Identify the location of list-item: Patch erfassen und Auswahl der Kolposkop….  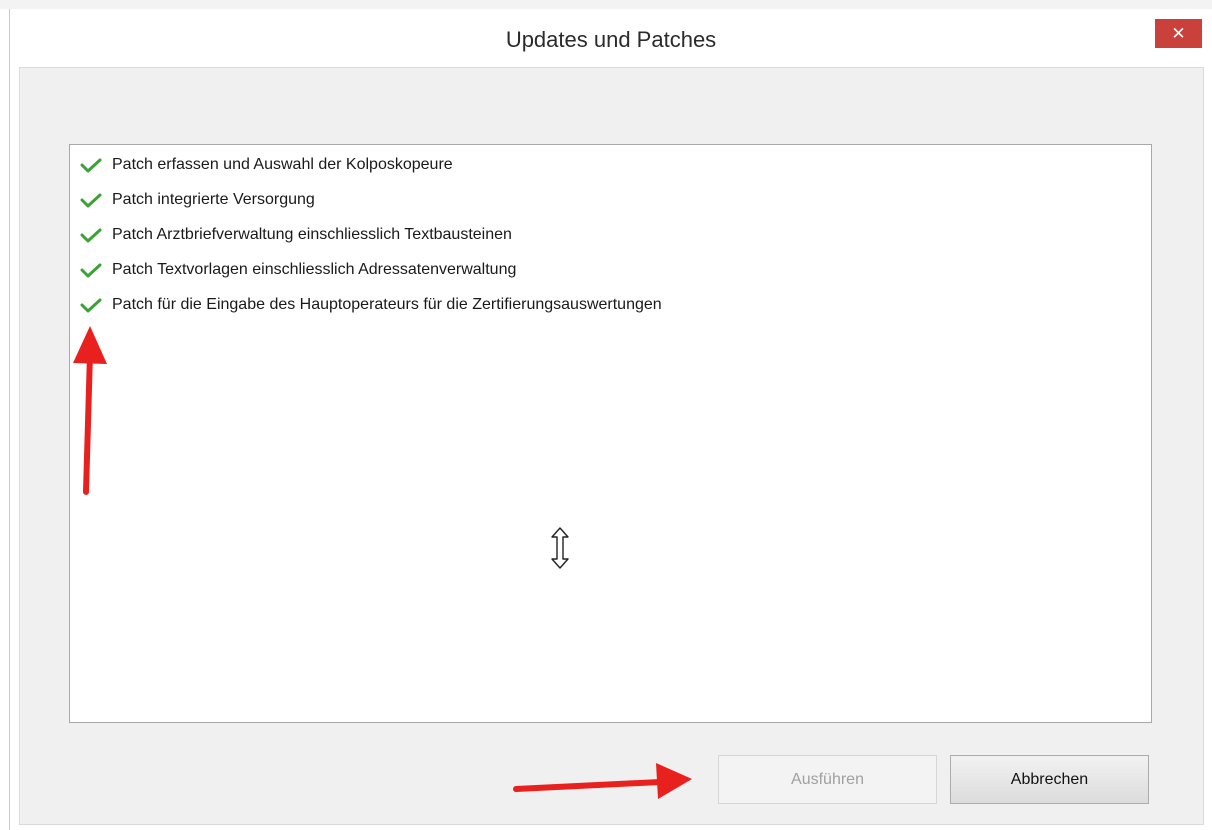
(266, 165).